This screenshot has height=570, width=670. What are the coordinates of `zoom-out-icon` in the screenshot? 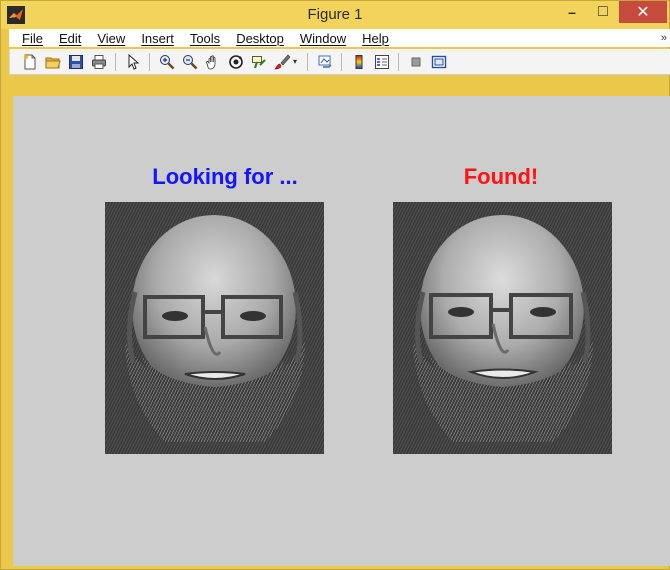 It's located at (190, 62).